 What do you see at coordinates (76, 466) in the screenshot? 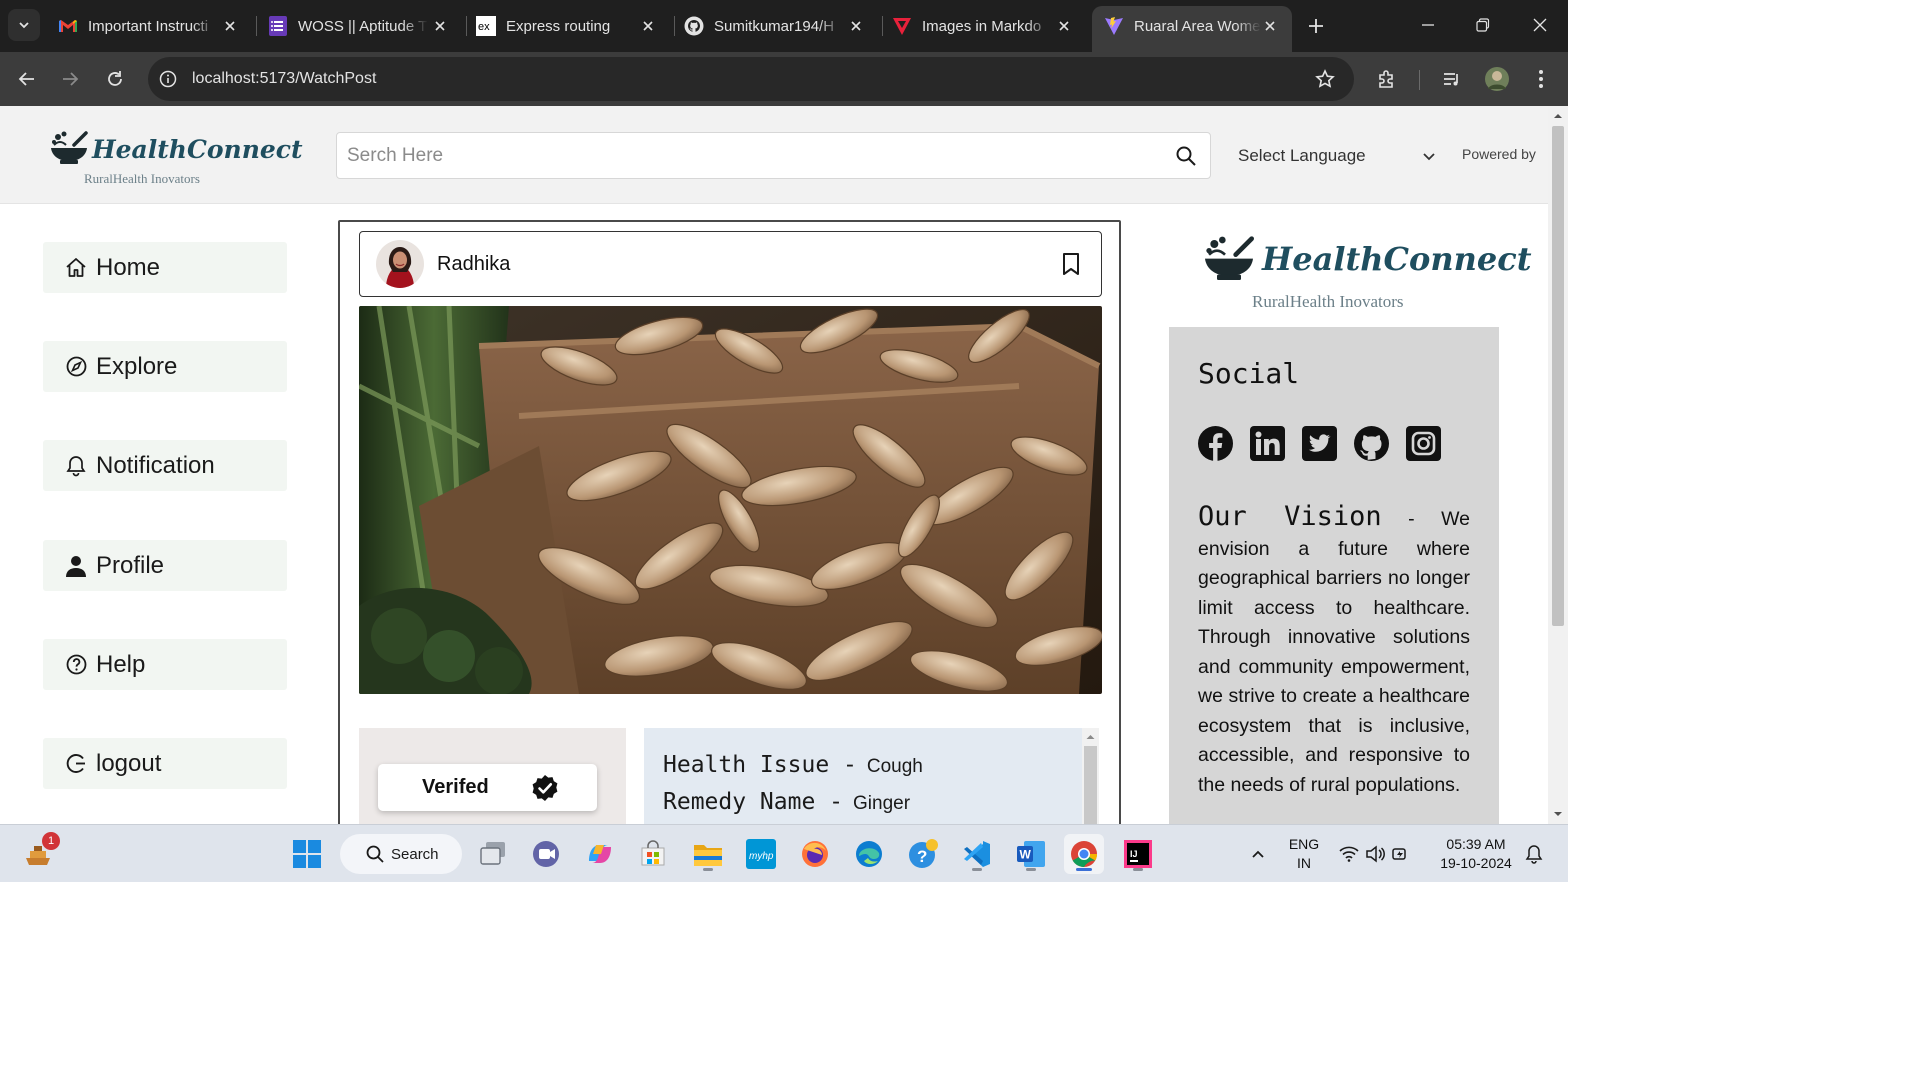
I see `bell-icon` at bounding box center [76, 466].